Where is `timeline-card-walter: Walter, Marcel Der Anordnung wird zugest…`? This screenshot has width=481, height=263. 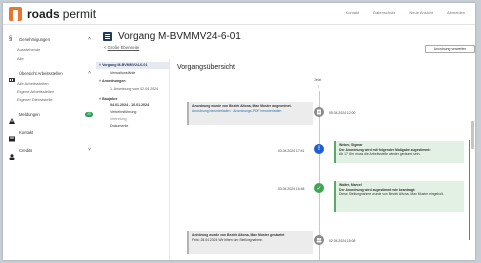
timeline-card-walter: Walter, Marcel Der Anordnung wird zugest… is located at coordinates (399, 196).